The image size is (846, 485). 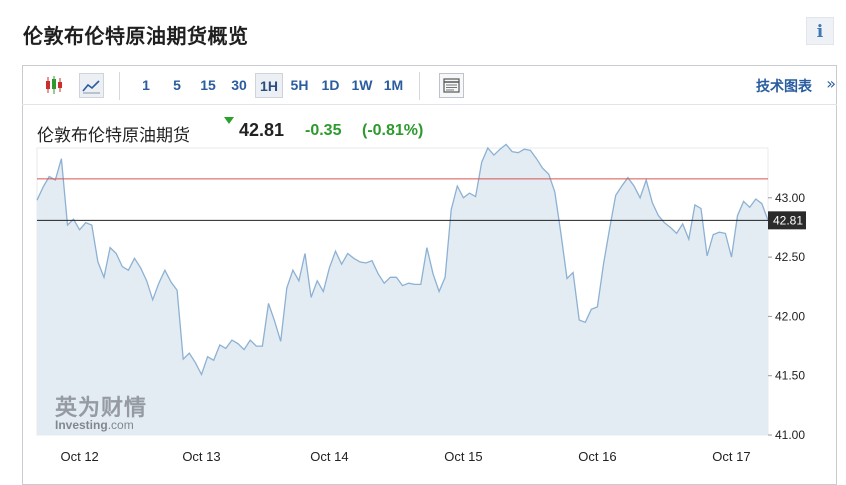 What do you see at coordinates (788, 220) in the screenshot?
I see `current-price-label: 42.81` at bounding box center [788, 220].